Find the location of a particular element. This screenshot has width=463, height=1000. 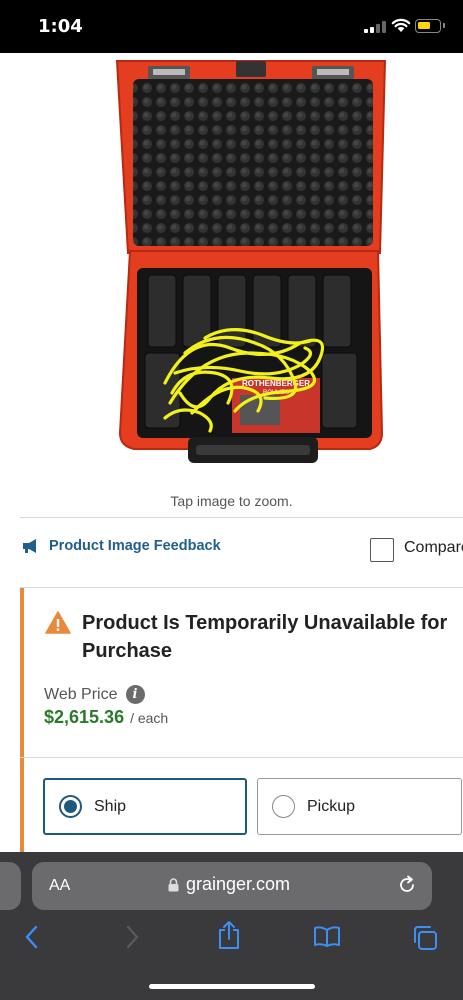

forward-icon is located at coordinates (132, 937).